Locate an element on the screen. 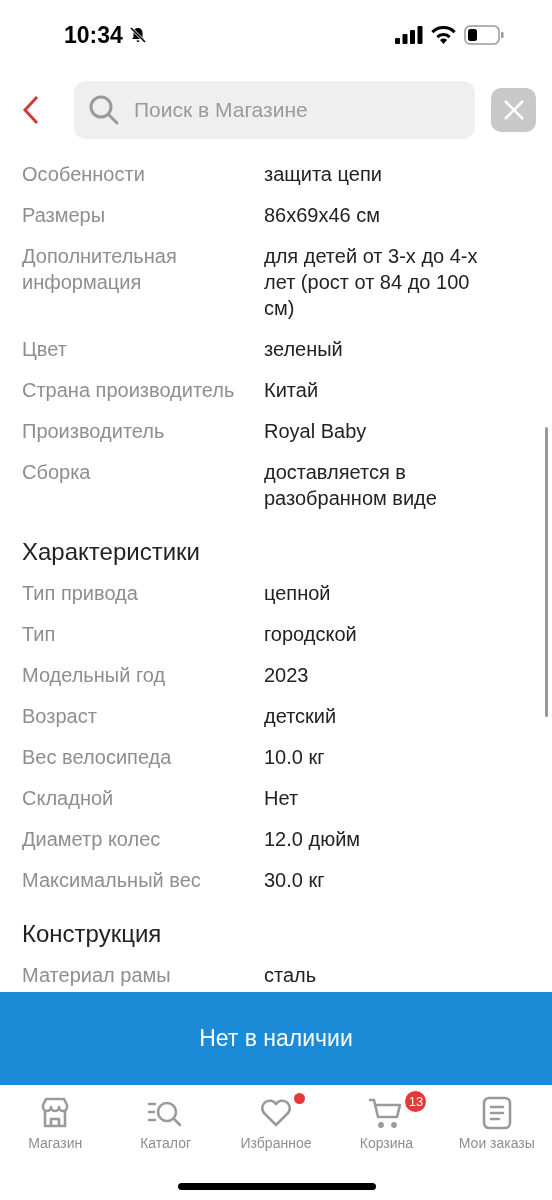 Image resolution: width=552 pixels, height=1200 pixels. spec-value: 30.0 кг is located at coordinates (295, 880).